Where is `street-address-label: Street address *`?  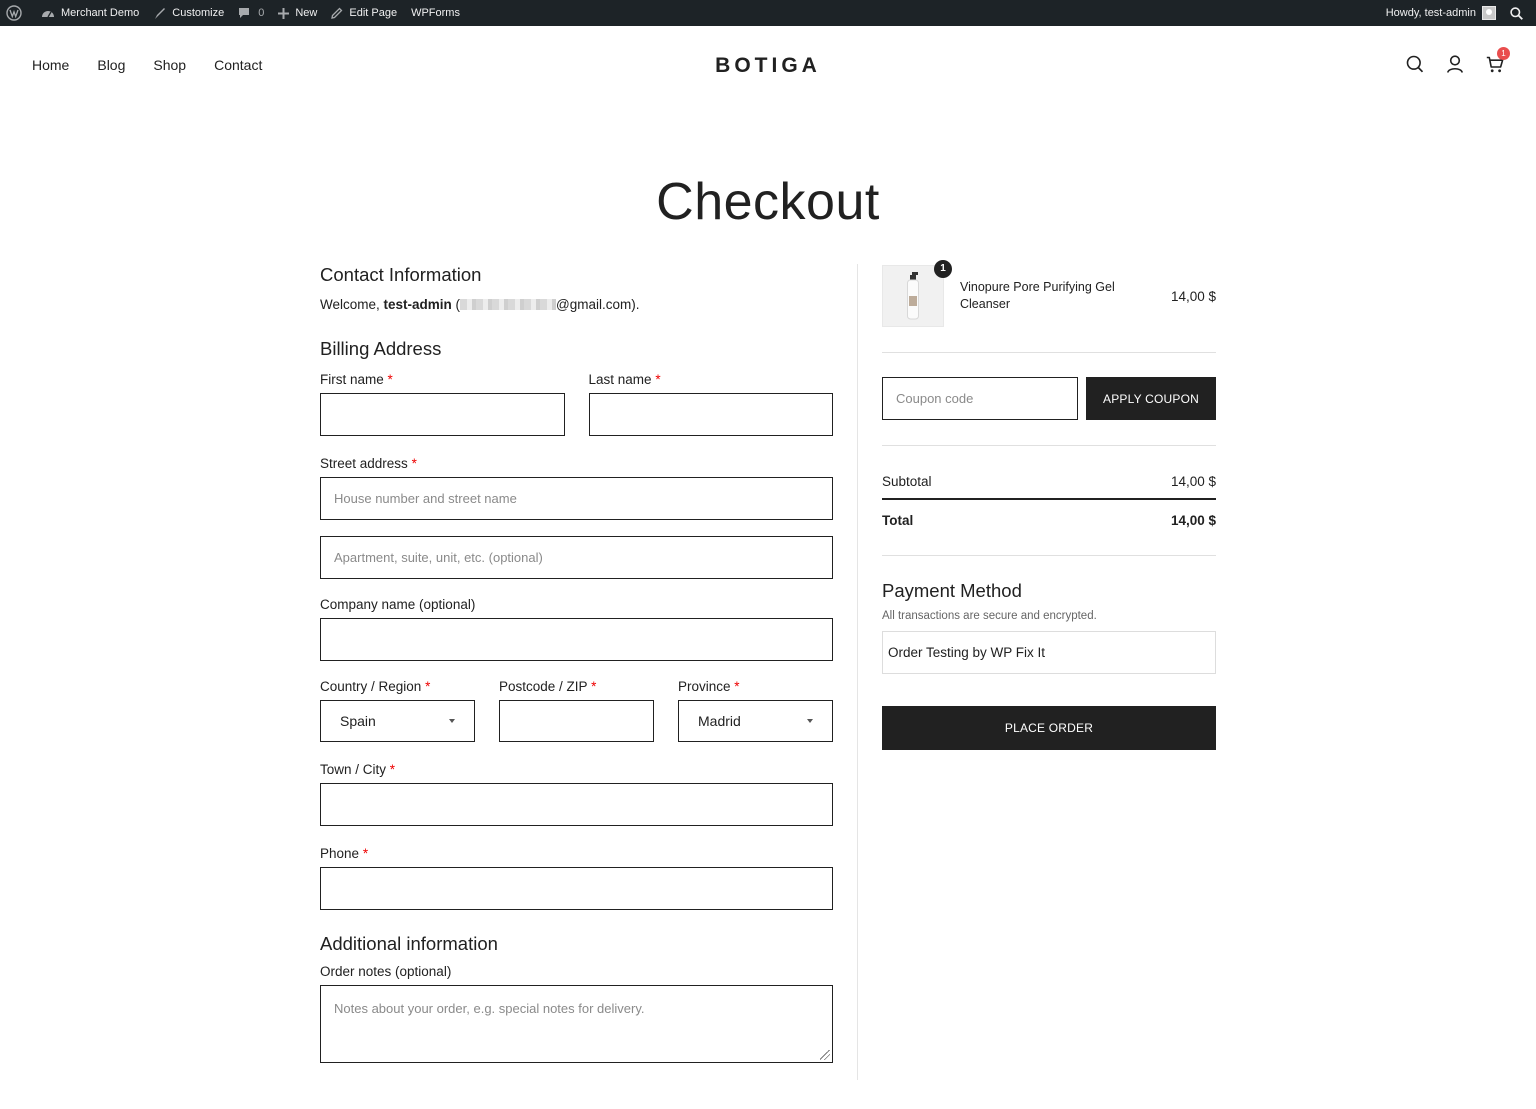 street-address-label: Street address * is located at coordinates (368, 463).